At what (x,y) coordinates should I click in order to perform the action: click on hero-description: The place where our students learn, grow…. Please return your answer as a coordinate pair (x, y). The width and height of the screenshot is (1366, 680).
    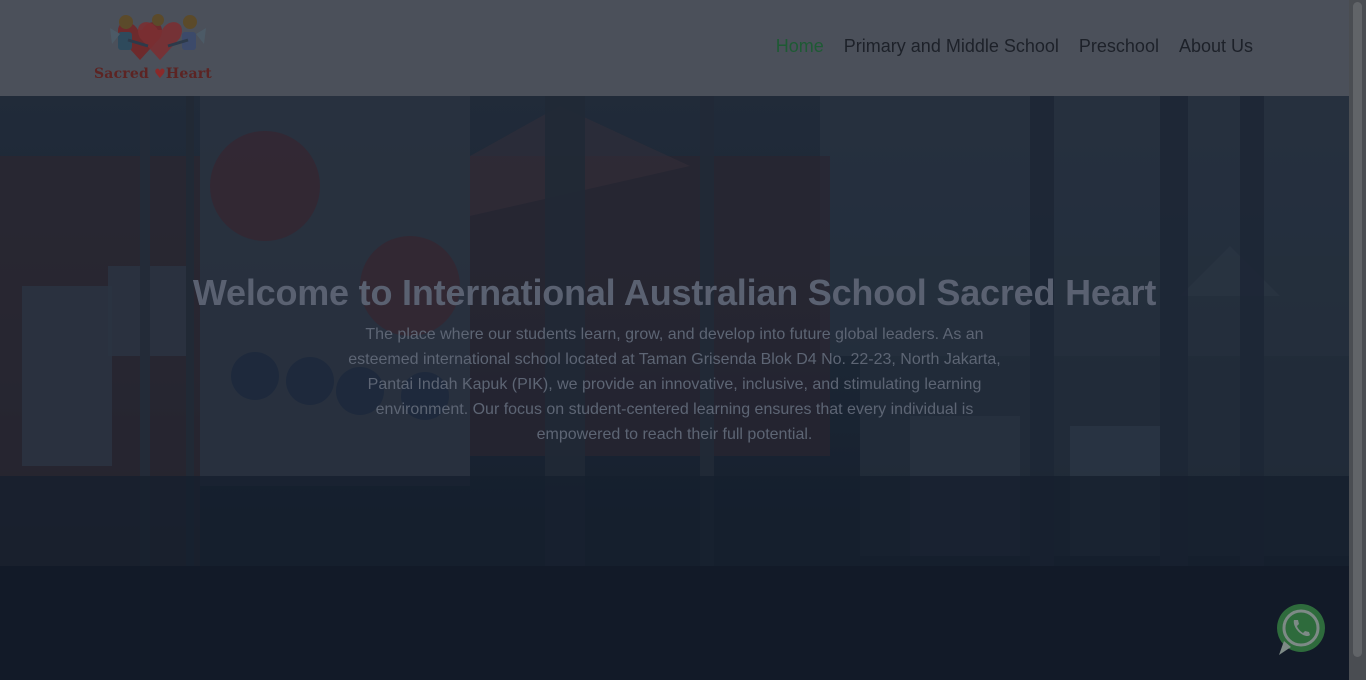
    Looking at the image, I should click on (674, 384).